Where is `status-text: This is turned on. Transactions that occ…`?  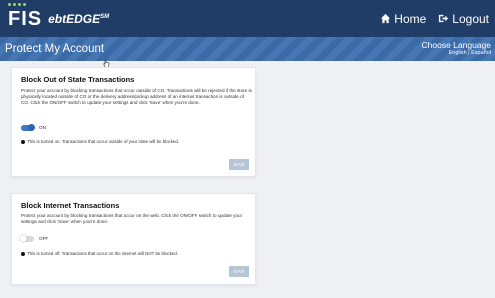 status-text: This is turned on. Transactions that occ… is located at coordinates (103, 141).